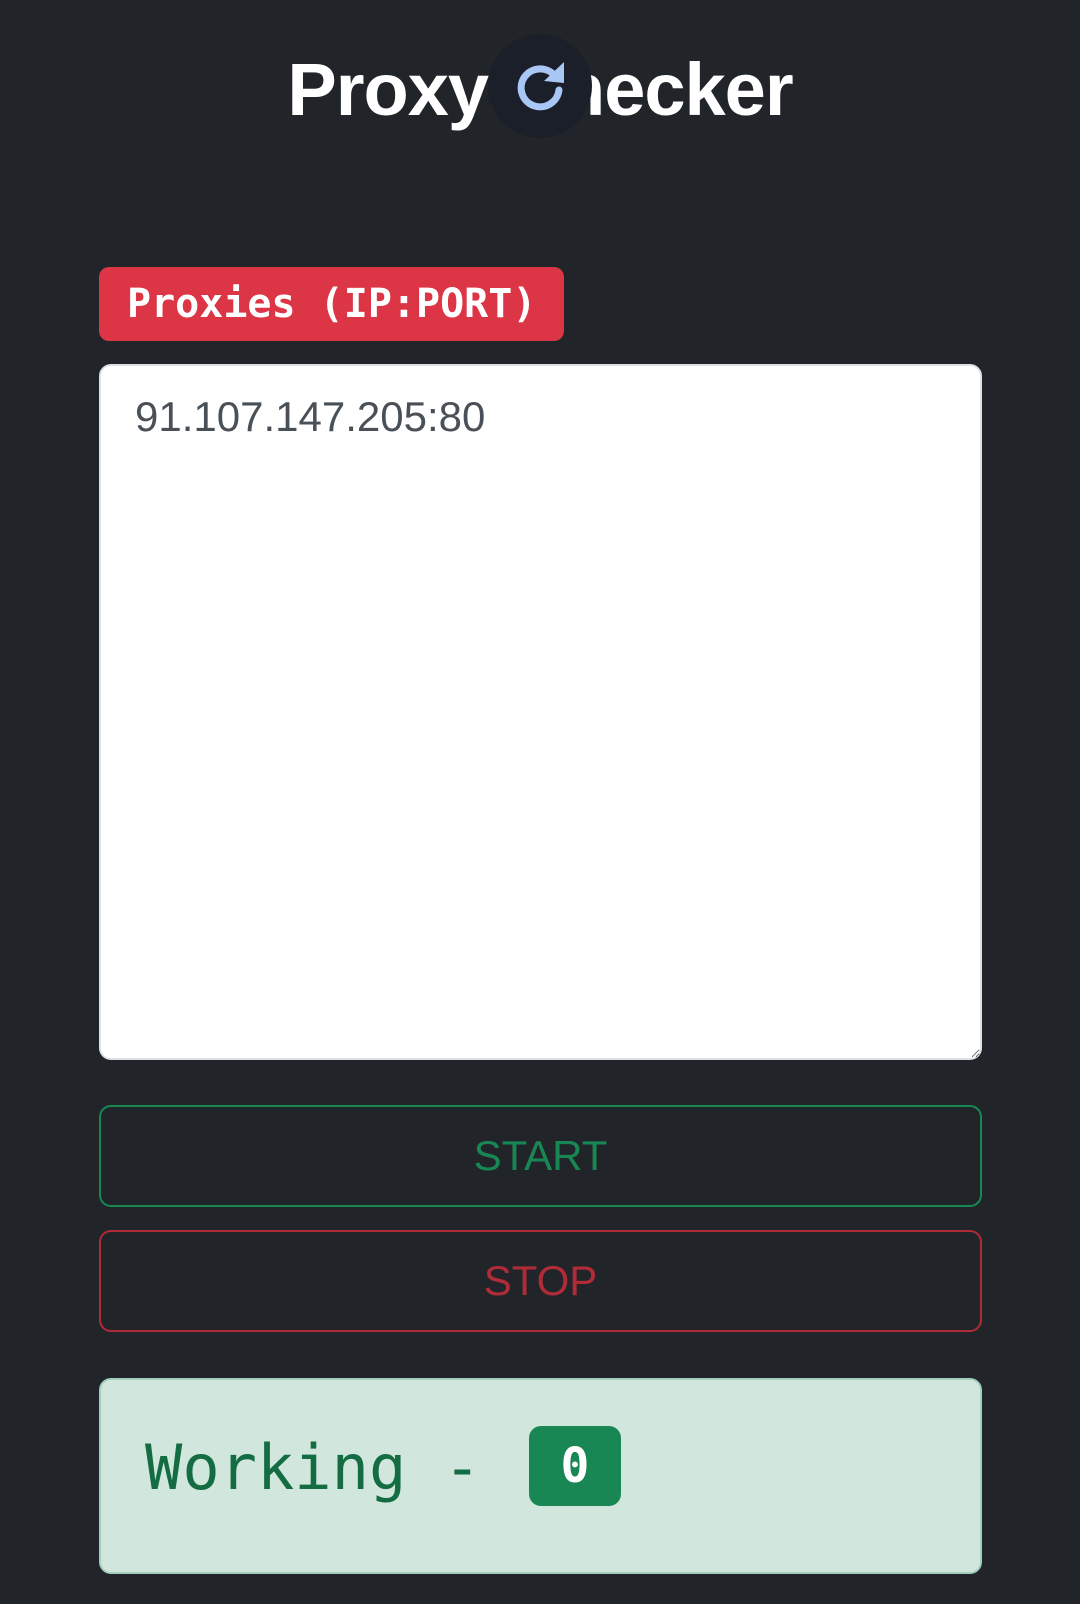  I want to click on working-count-badge: 0, so click(575, 1466).